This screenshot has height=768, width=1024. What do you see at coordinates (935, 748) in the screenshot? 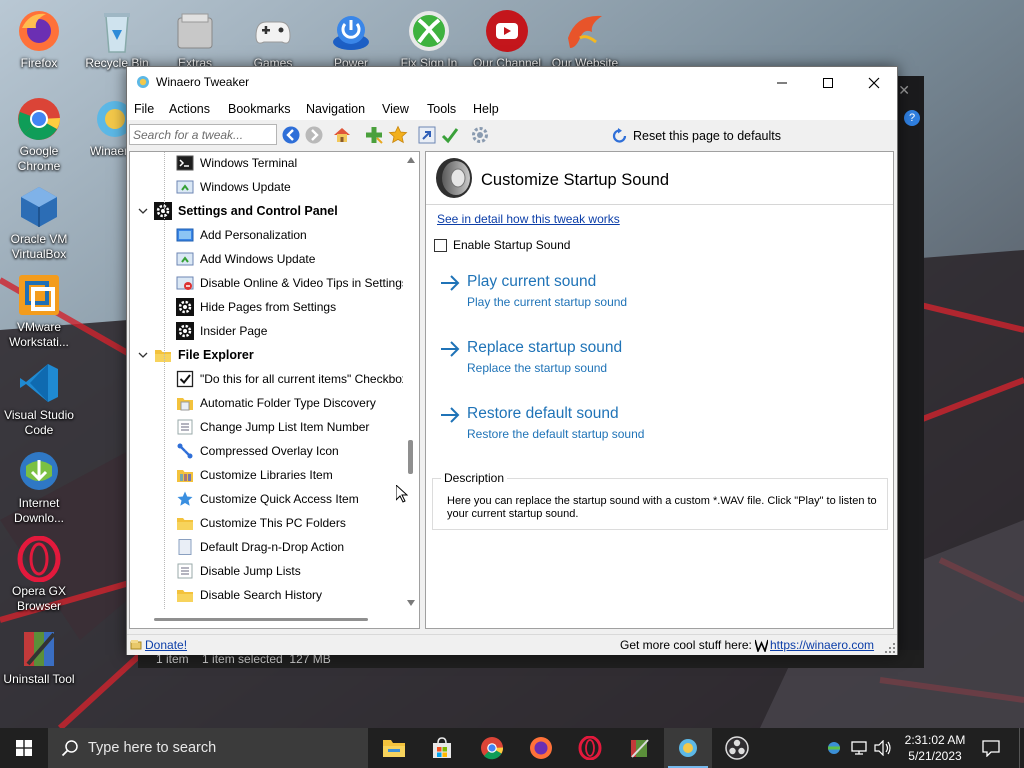
I see `taskbar-clock: 2:31:02 AM 5/21/2023` at bounding box center [935, 748].